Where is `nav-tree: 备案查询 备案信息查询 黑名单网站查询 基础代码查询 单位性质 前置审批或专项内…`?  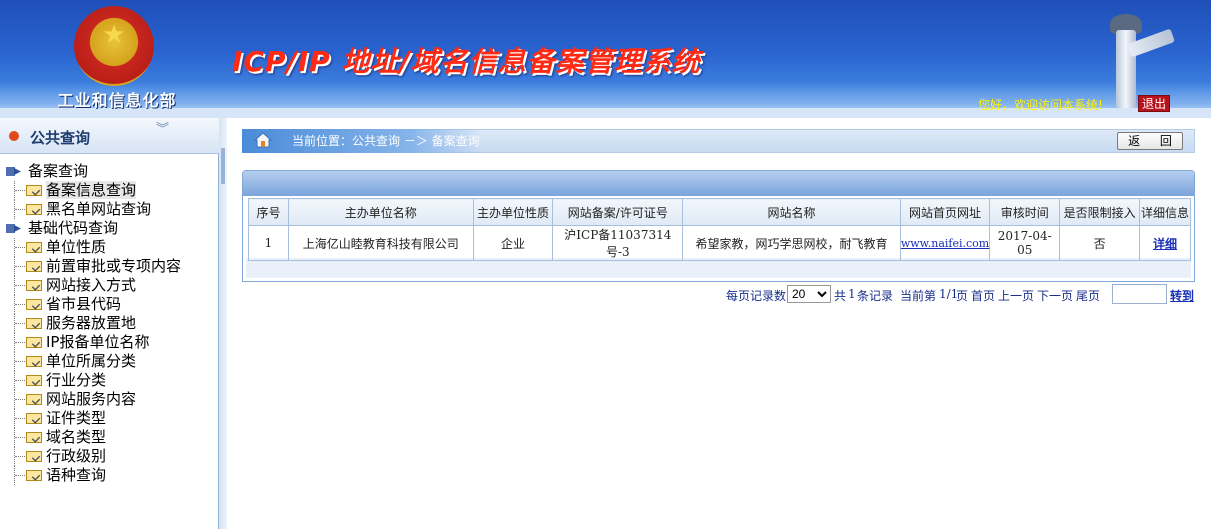
nav-tree: 备案查询 备案信息查询 黑名单网站查询 基础代码查询 单位性质 前置审批或专项内… is located at coordinates (93, 323).